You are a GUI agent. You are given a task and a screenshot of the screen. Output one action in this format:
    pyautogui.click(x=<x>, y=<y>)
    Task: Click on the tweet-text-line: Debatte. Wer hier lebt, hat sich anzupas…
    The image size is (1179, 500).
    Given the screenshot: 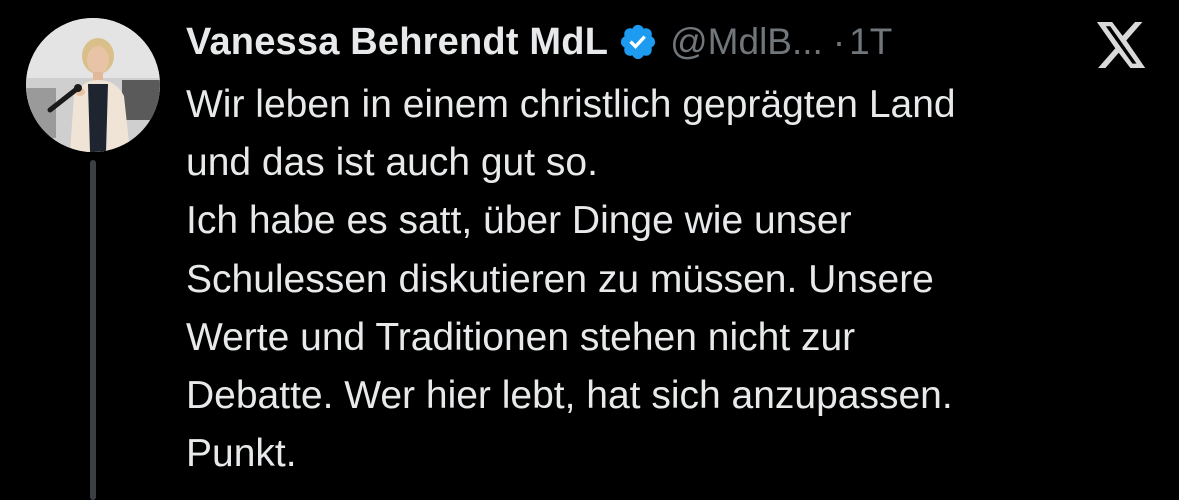 What is the action you would take?
    pyautogui.click(x=569, y=396)
    